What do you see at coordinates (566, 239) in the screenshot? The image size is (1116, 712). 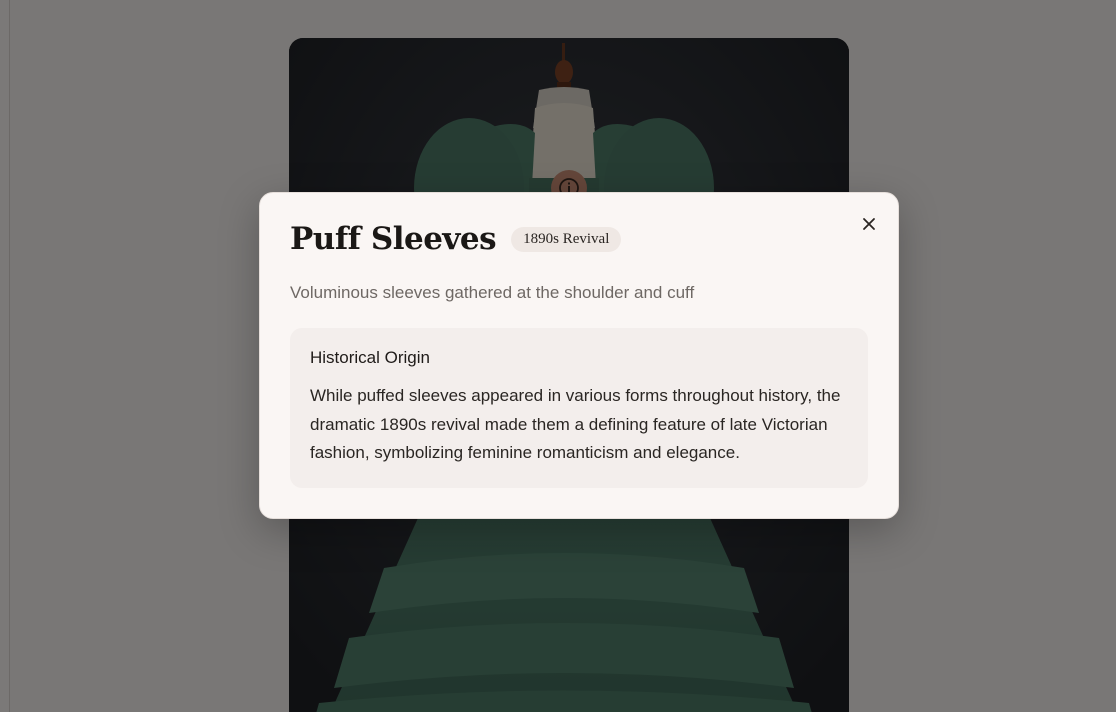 I see `era-badge: 1890s Revival` at bounding box center [566, 239].